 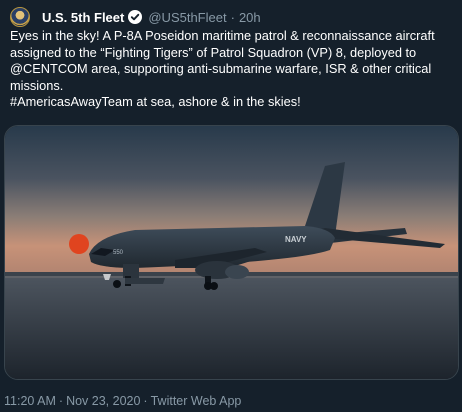 I want to click on hashtag-link: #AmericasAwayTeam, so click(x=71, y=101).